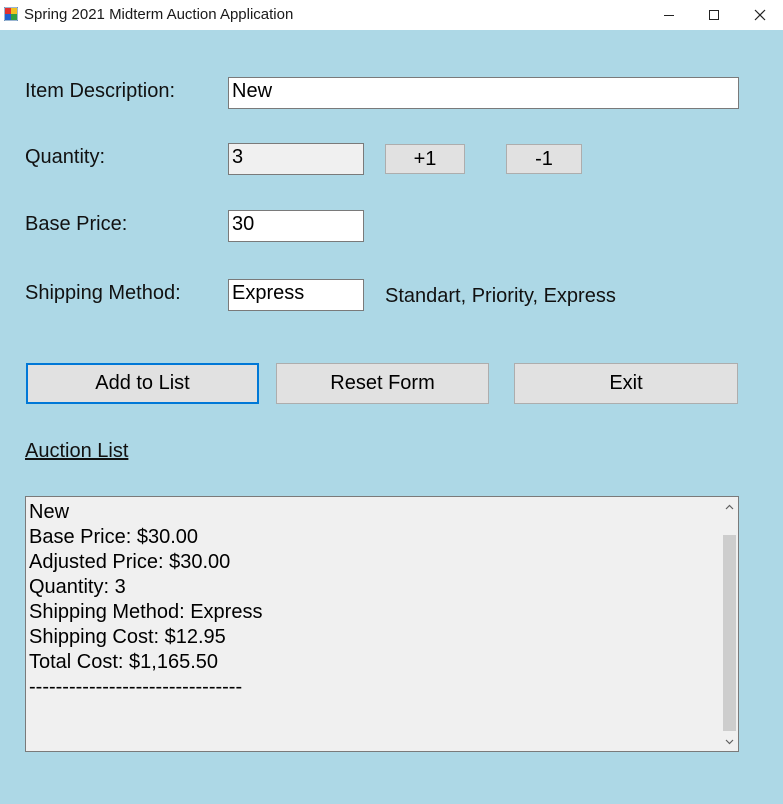 The width and height of the screenshot is (783, 804). What do you see at coordinates (76, 224) in the screenshot?
I see `base-price-label: Base Price:` at bounding box center [76, 224].